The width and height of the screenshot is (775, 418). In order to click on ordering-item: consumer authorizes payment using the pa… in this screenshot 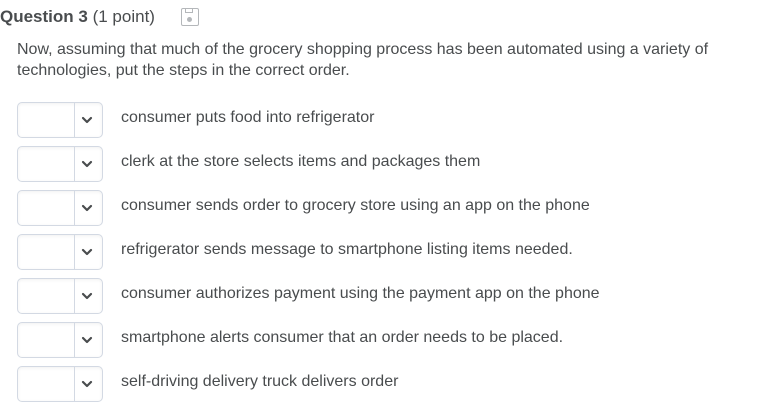, I will do `click(308, 296)`.